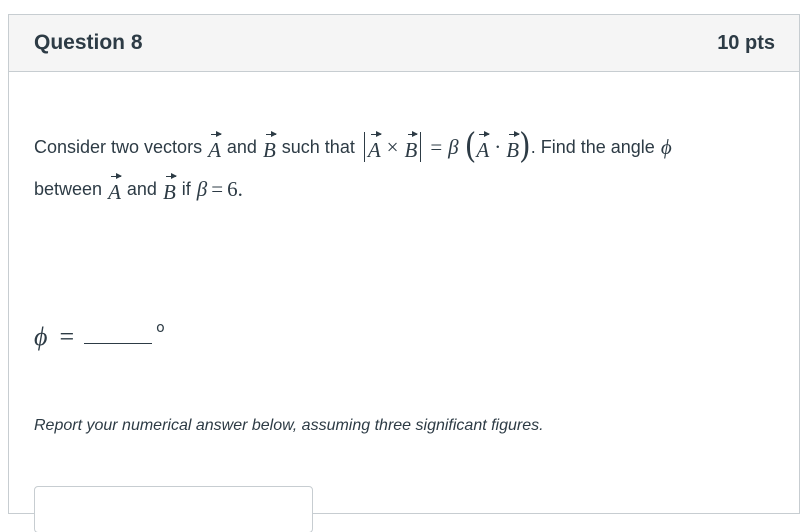  I want to click on answer-equation: ϕ = o, so click(99, 332).